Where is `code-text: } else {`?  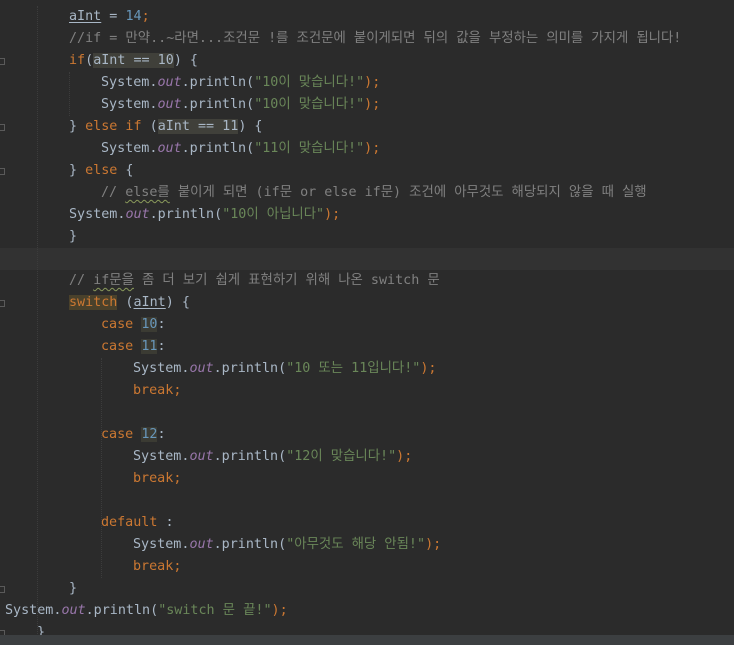 code-text: } else { is located at coordinates (101, 171).